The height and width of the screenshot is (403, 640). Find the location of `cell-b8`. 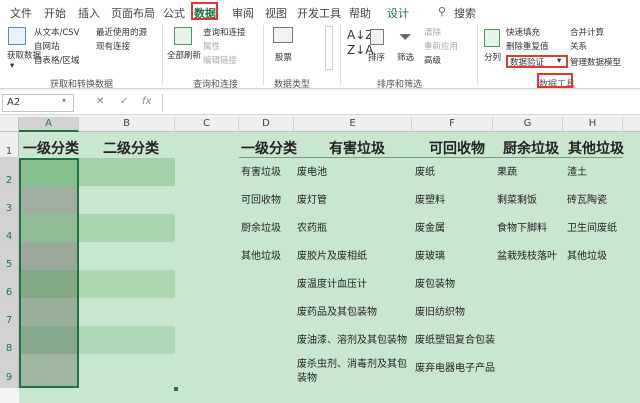

cell-b8 is located at coordinates (127, 340).